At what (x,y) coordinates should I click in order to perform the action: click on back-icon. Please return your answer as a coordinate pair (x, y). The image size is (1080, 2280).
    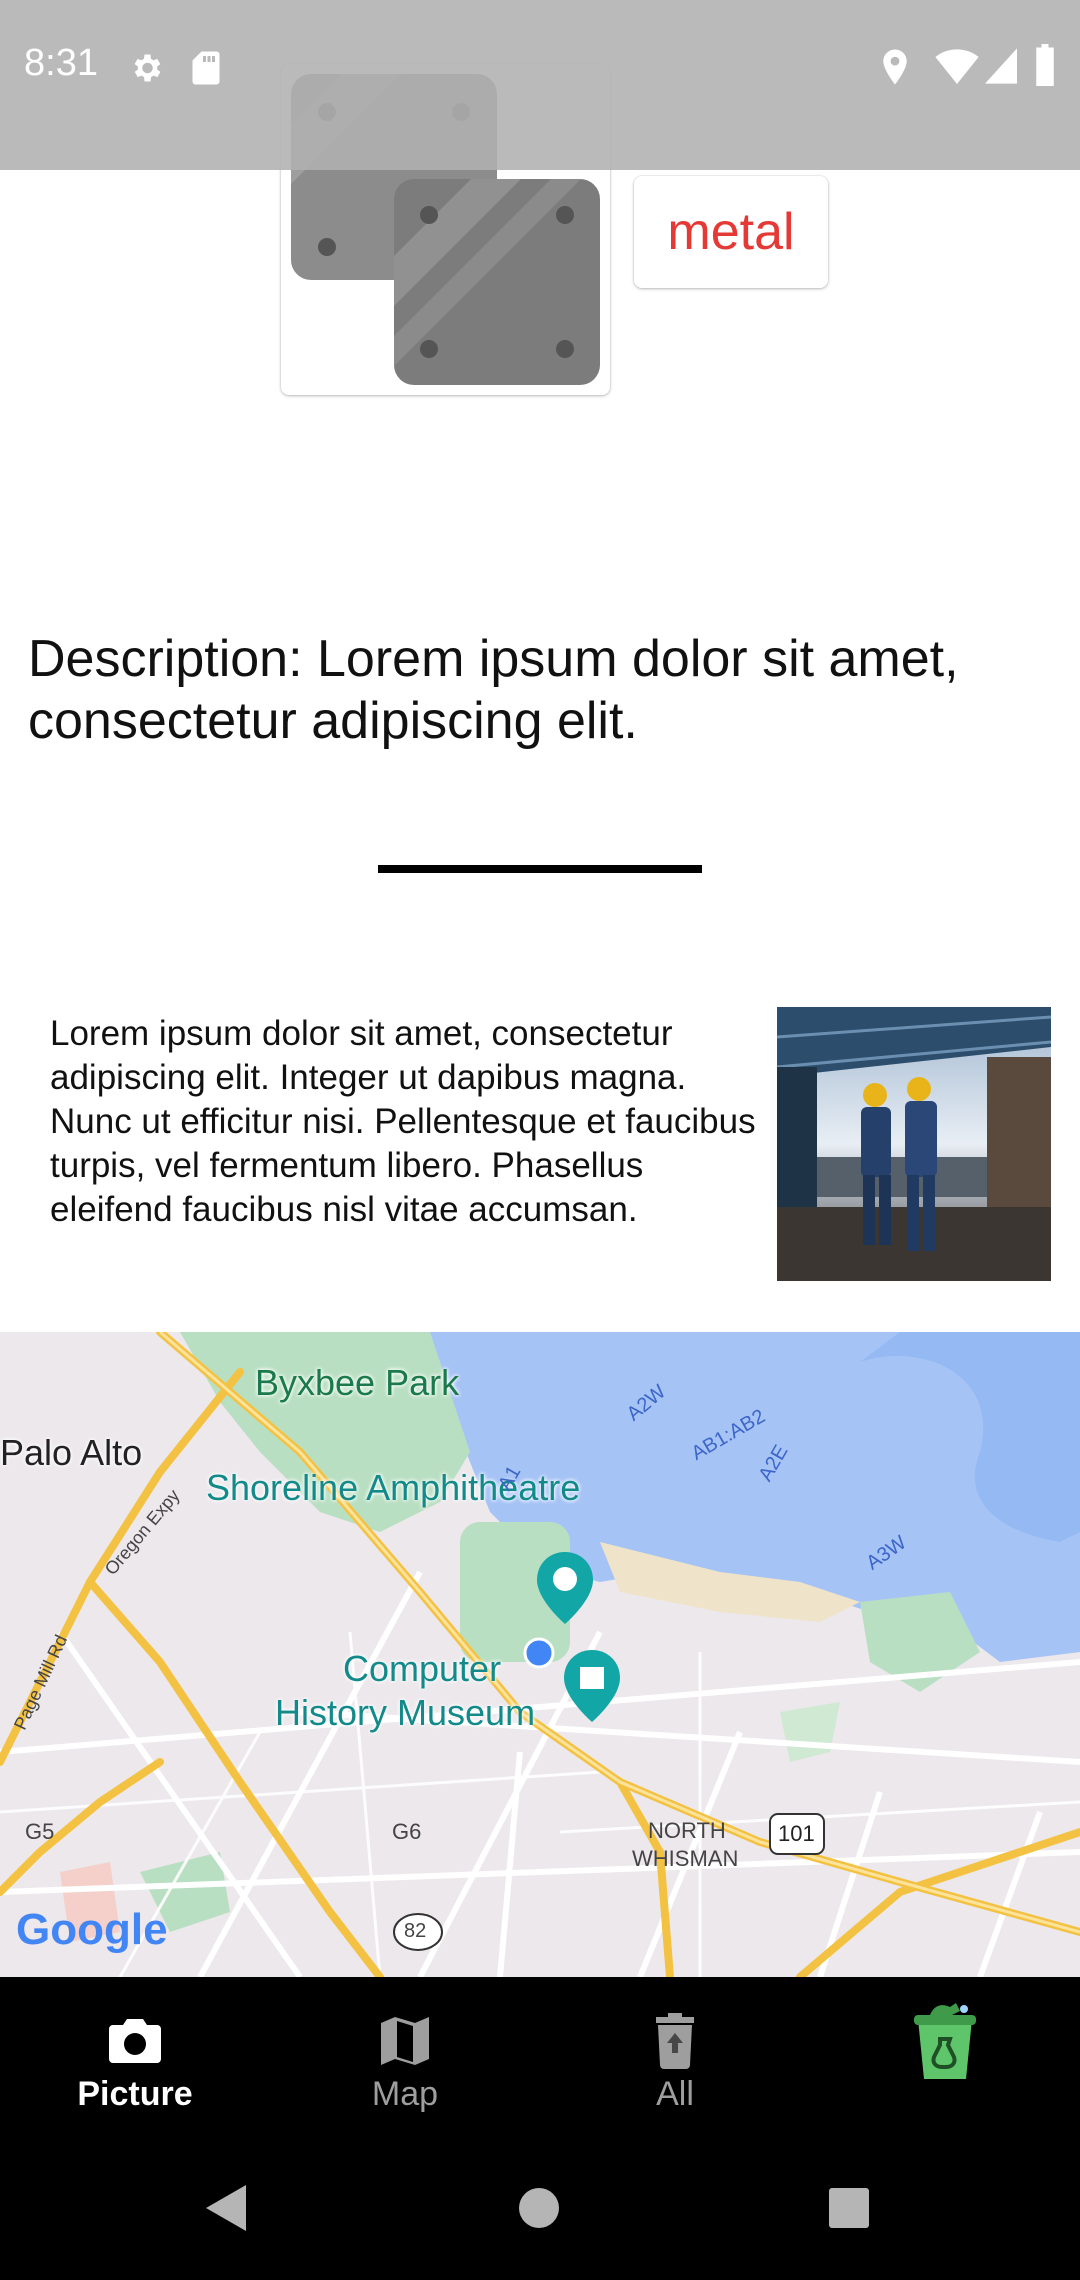
    Looking at the image, I should click on (226, 2208).